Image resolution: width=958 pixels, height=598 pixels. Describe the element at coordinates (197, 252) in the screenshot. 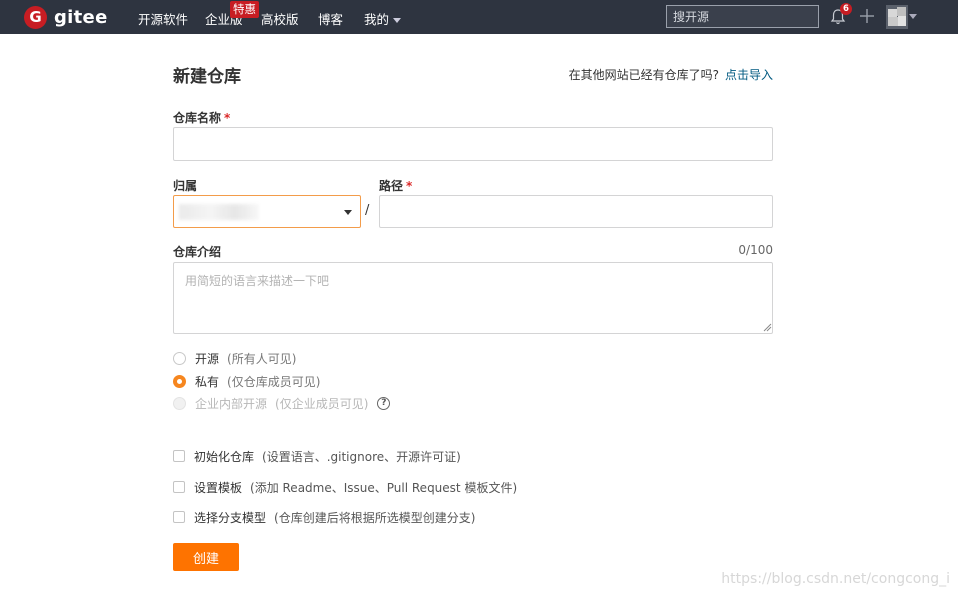

I see `description-label: 仓库介绍` at that location.